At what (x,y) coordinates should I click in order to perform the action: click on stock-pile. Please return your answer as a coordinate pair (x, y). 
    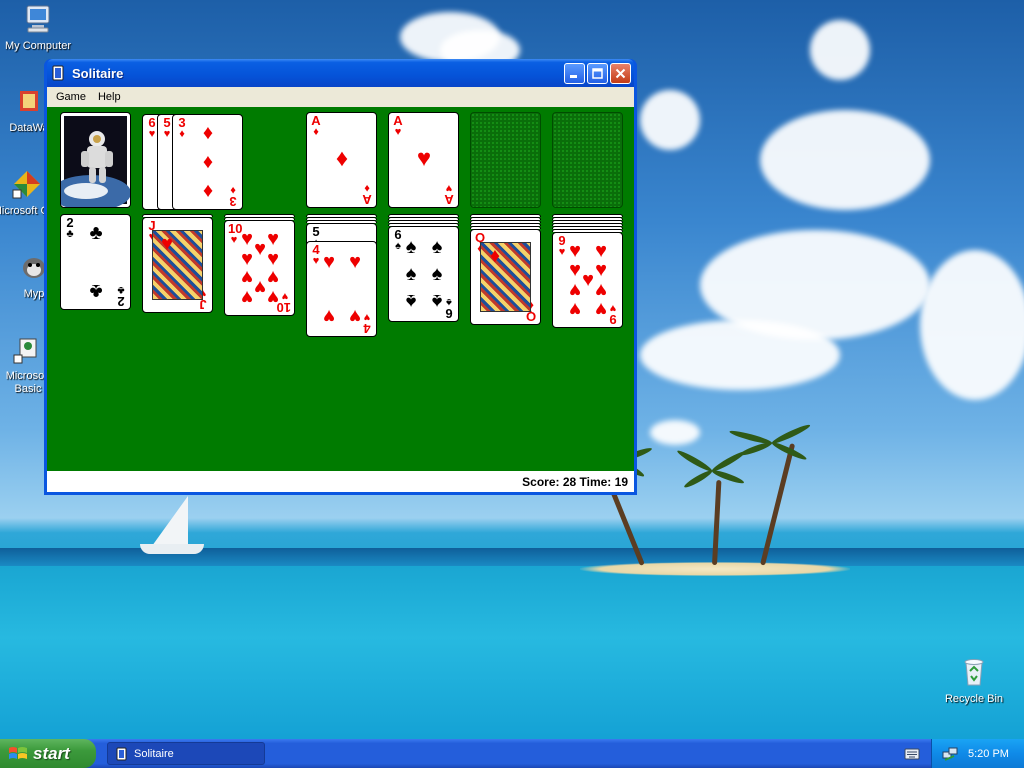
    Looking at the image, I should click on (95, 160).